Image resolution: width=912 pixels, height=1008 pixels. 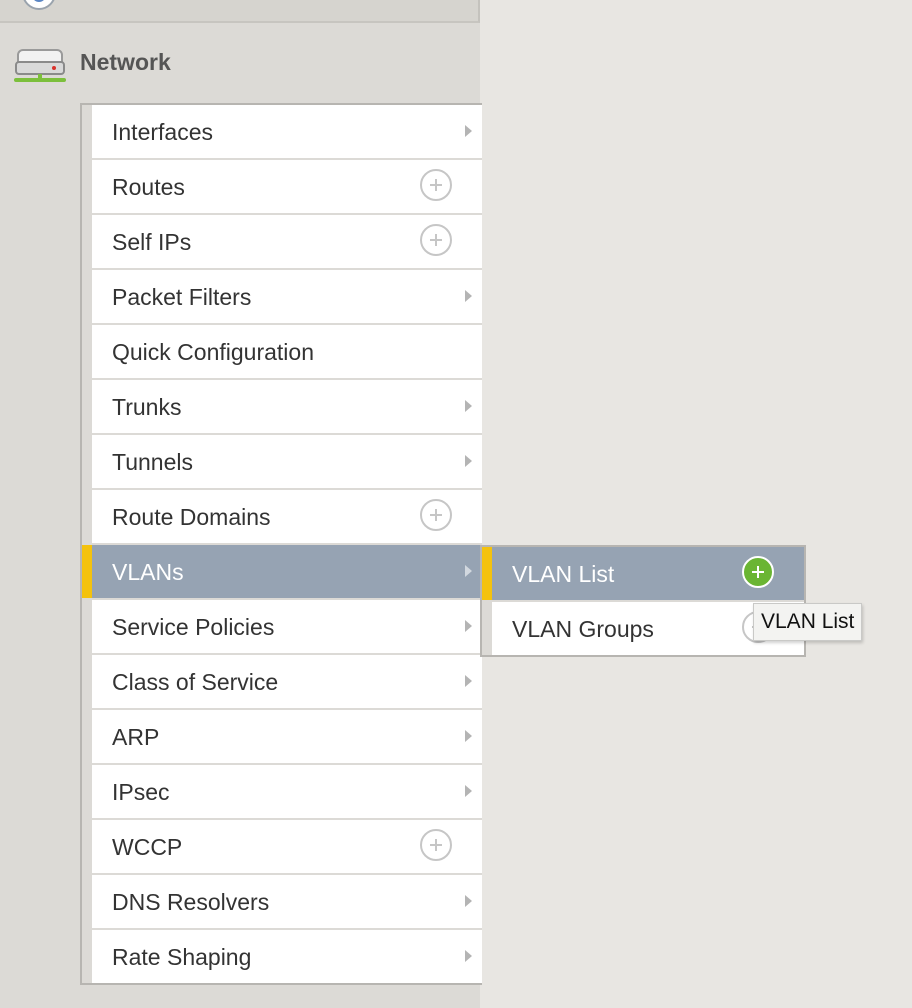 What do you see at coordinates (213, 352) in the screenshot?
I see `menu-item-label: Quick Configuration` at bounding box center [213, 352].